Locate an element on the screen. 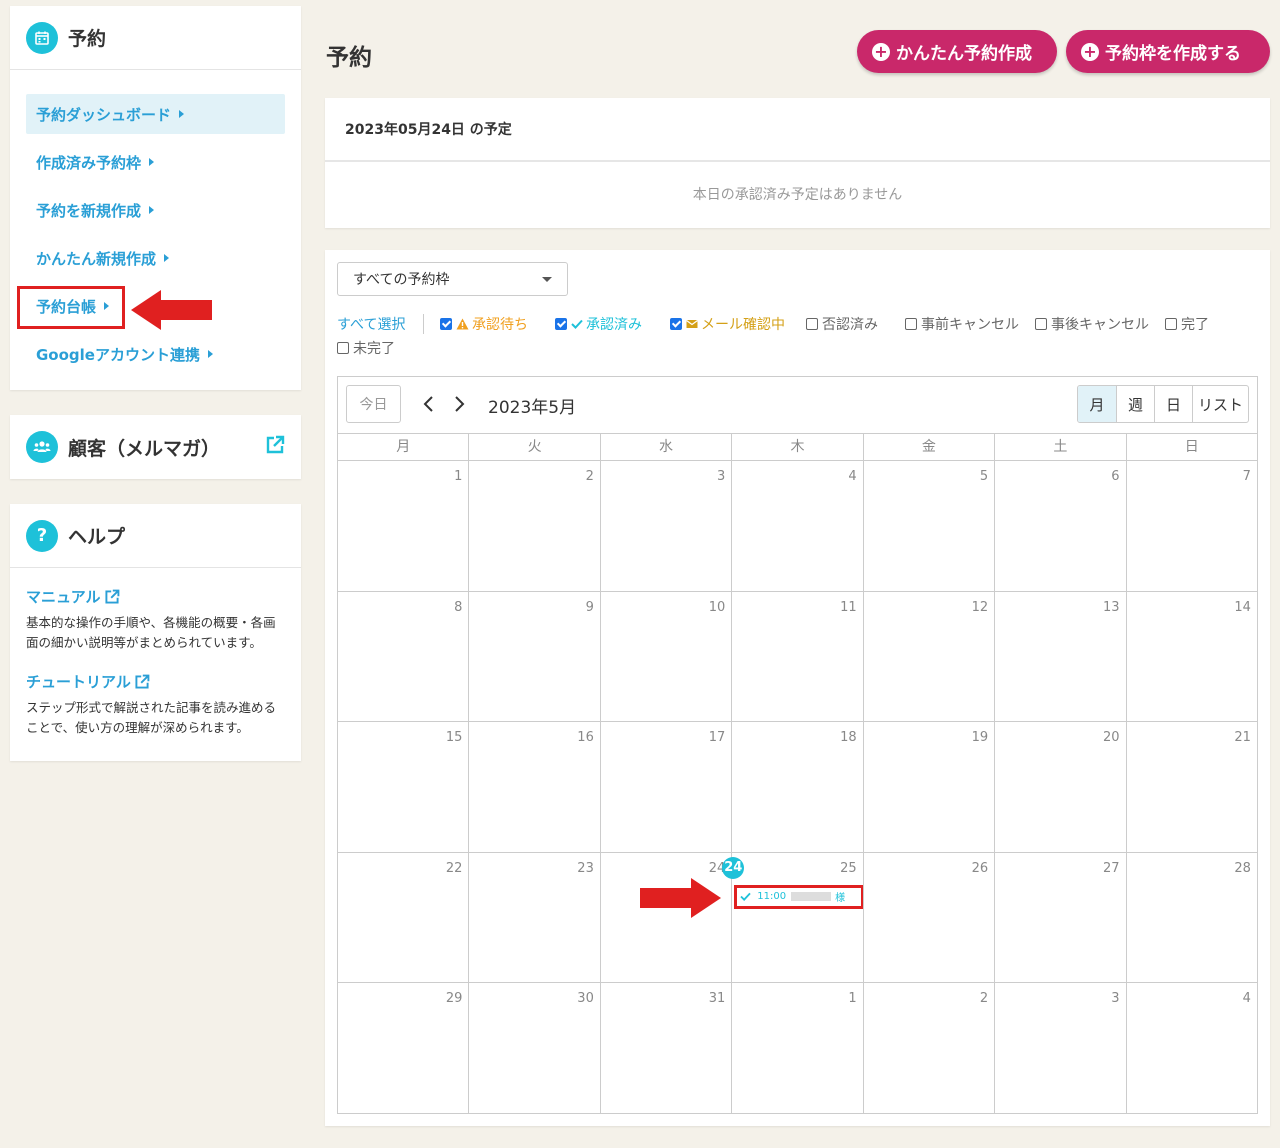 The width and height of the screenshot is (1280, 1148). day-number: 8 is located at coordinates (458, 607).